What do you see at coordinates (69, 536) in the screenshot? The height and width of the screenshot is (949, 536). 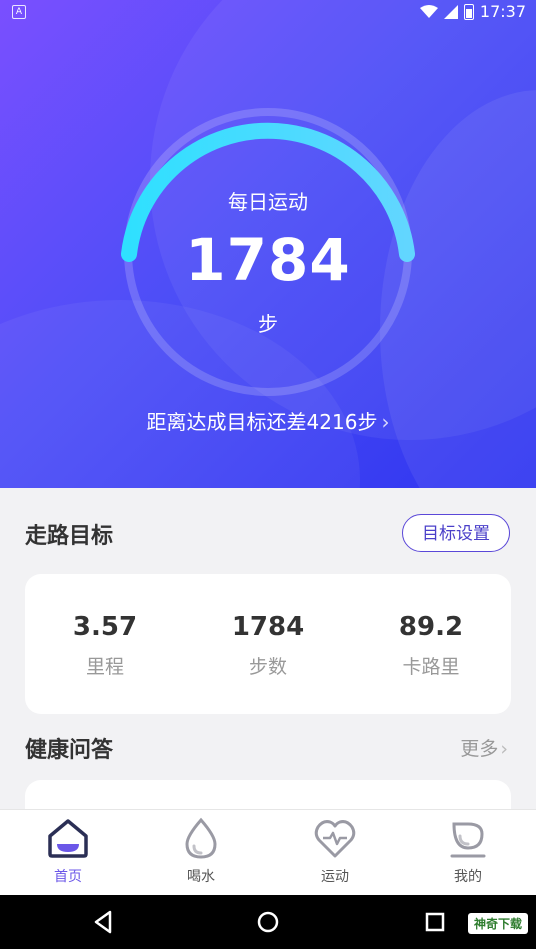 I see `walk-goal-title: 走路目标` at bounding box center [69, 536].